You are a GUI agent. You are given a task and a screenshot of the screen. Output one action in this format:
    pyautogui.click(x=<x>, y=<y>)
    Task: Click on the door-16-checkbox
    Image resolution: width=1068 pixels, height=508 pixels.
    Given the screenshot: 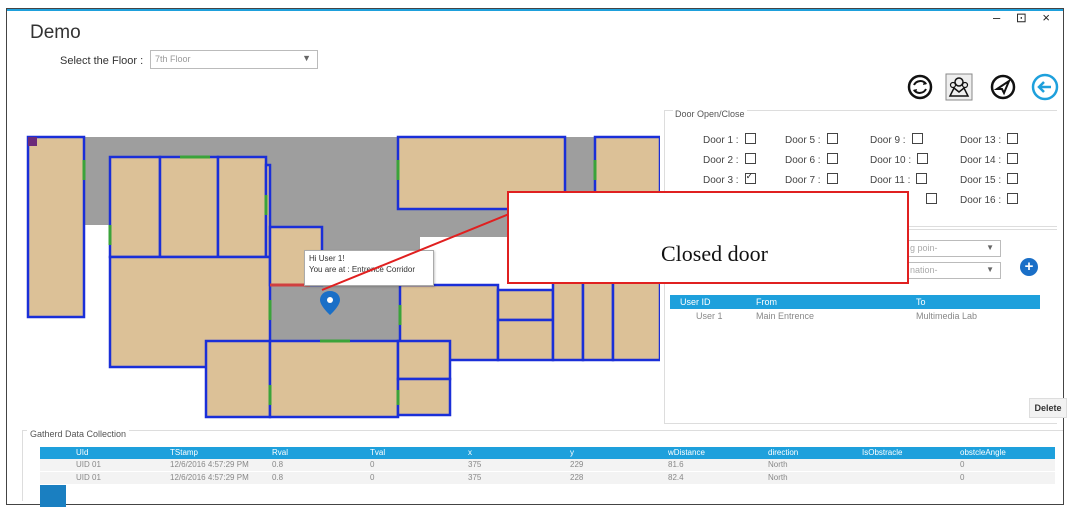 What is the action you would take?
    pyautogui.click(x=1013, y=198)
    